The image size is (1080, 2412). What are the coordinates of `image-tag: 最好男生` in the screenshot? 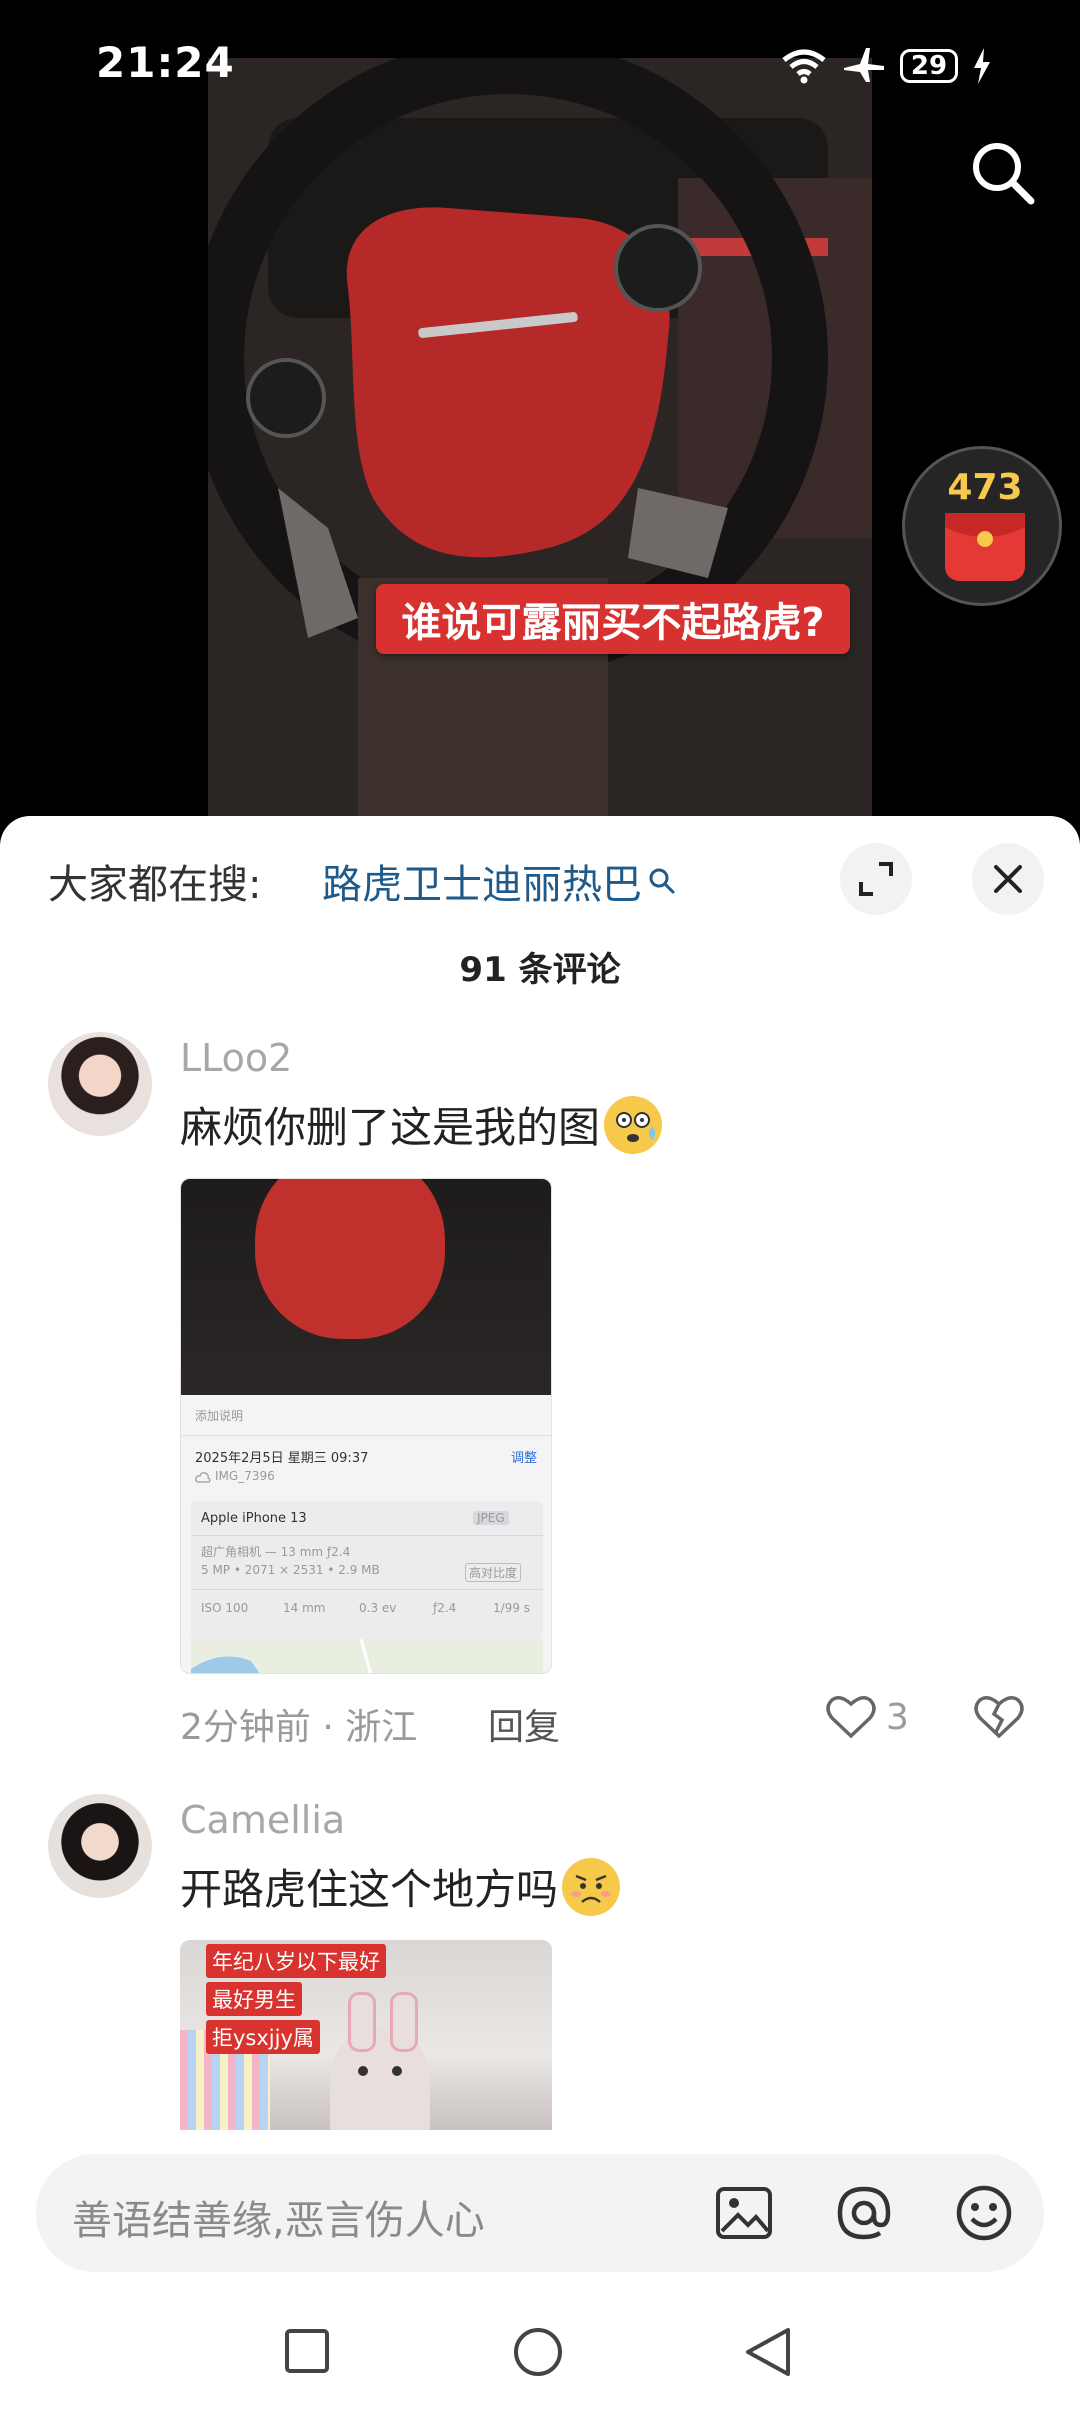 It's located at (254, 1999).